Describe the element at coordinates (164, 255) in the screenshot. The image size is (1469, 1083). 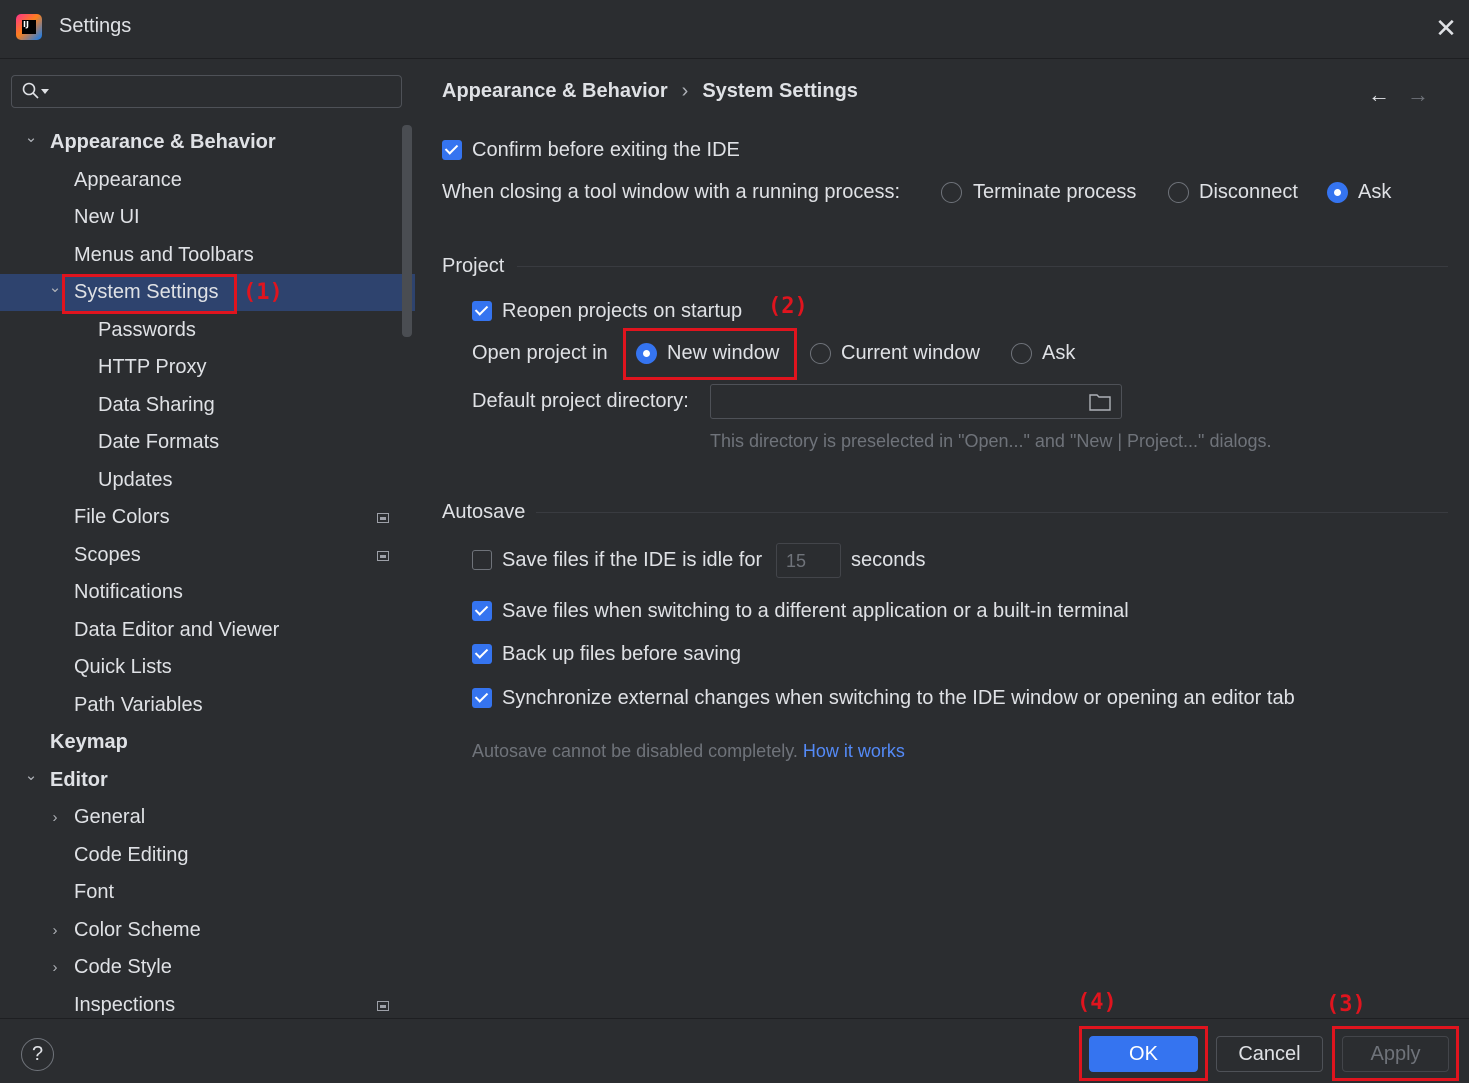
I see `sidebar-item-menus-and-toolbars: Menus and Toolbars` at that location.